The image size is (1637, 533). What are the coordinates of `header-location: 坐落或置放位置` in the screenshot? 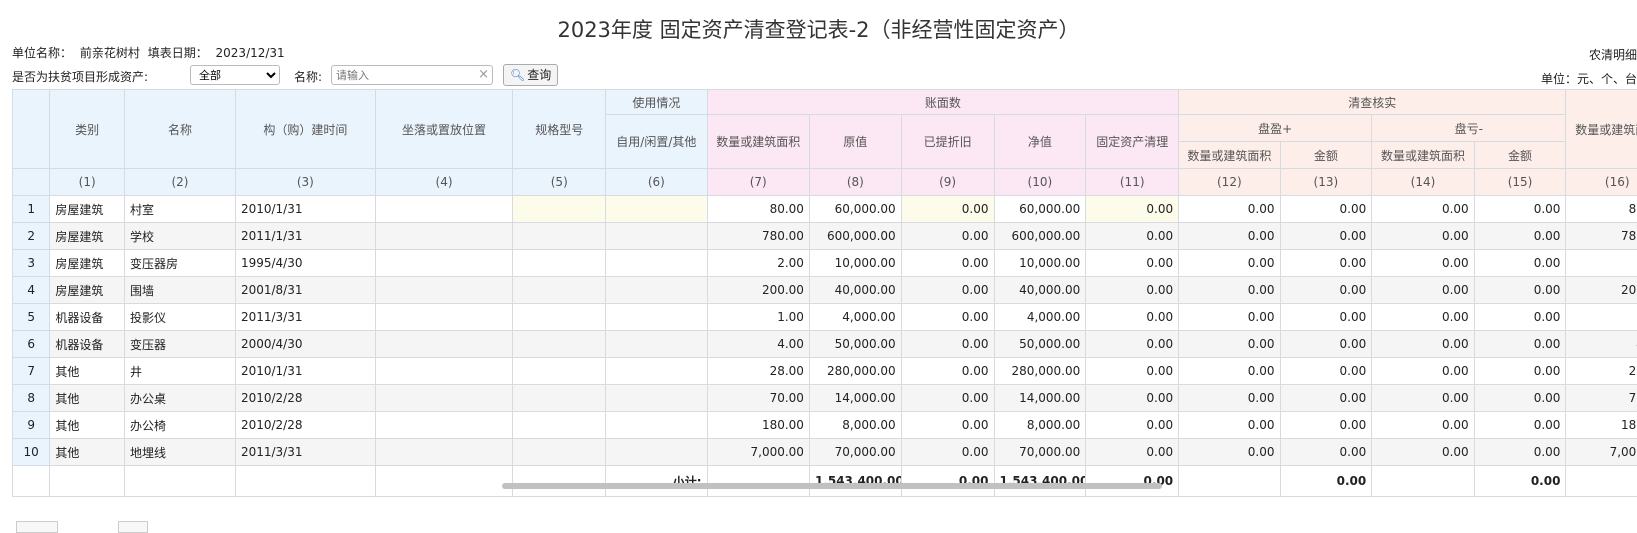 It's located at (444, 129).